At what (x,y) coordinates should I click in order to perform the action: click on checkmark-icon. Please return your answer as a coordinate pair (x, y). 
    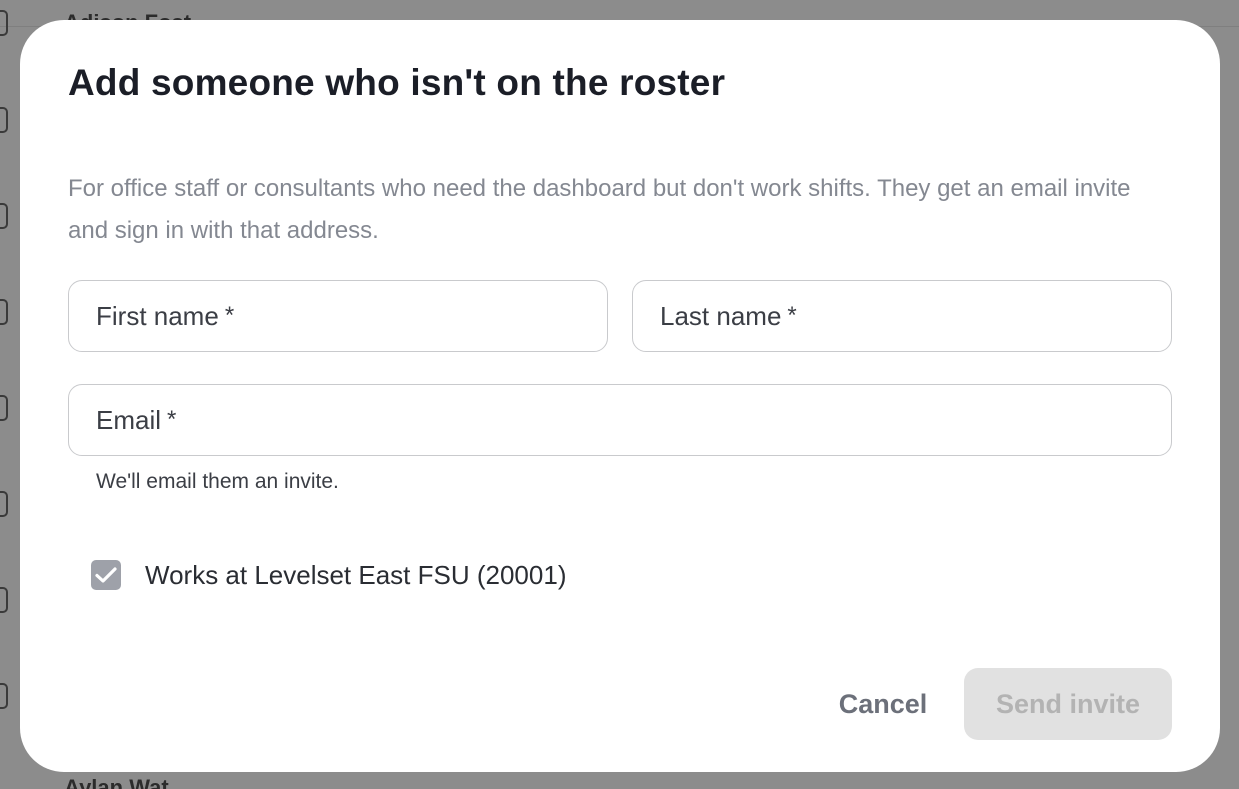
    Looking at the image, I should click on (106, 575).